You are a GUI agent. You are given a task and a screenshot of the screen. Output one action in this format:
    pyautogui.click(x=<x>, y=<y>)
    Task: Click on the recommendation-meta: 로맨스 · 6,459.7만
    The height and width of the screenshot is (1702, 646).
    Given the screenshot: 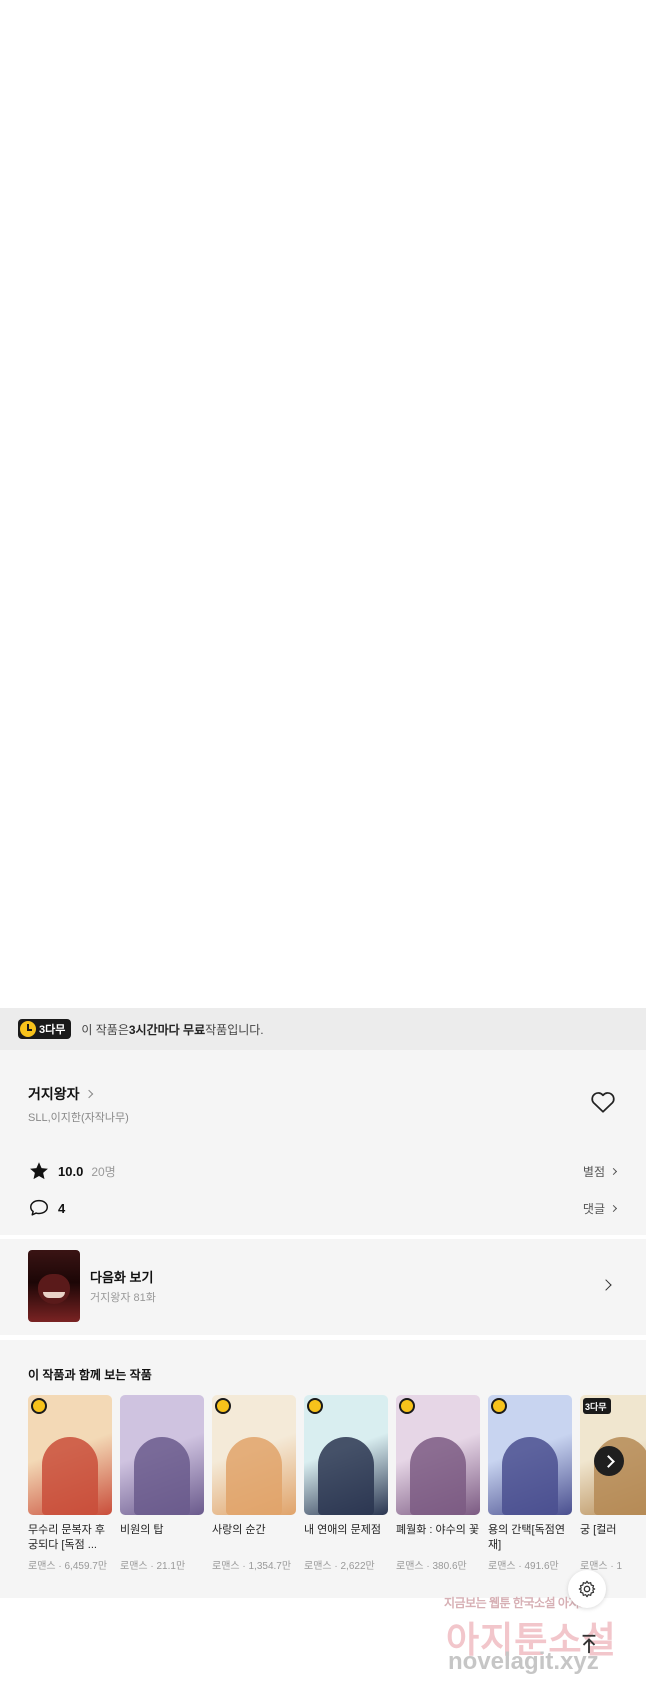 What is the action you would take?
    pyautogui.click(x=70, y=1564)
    